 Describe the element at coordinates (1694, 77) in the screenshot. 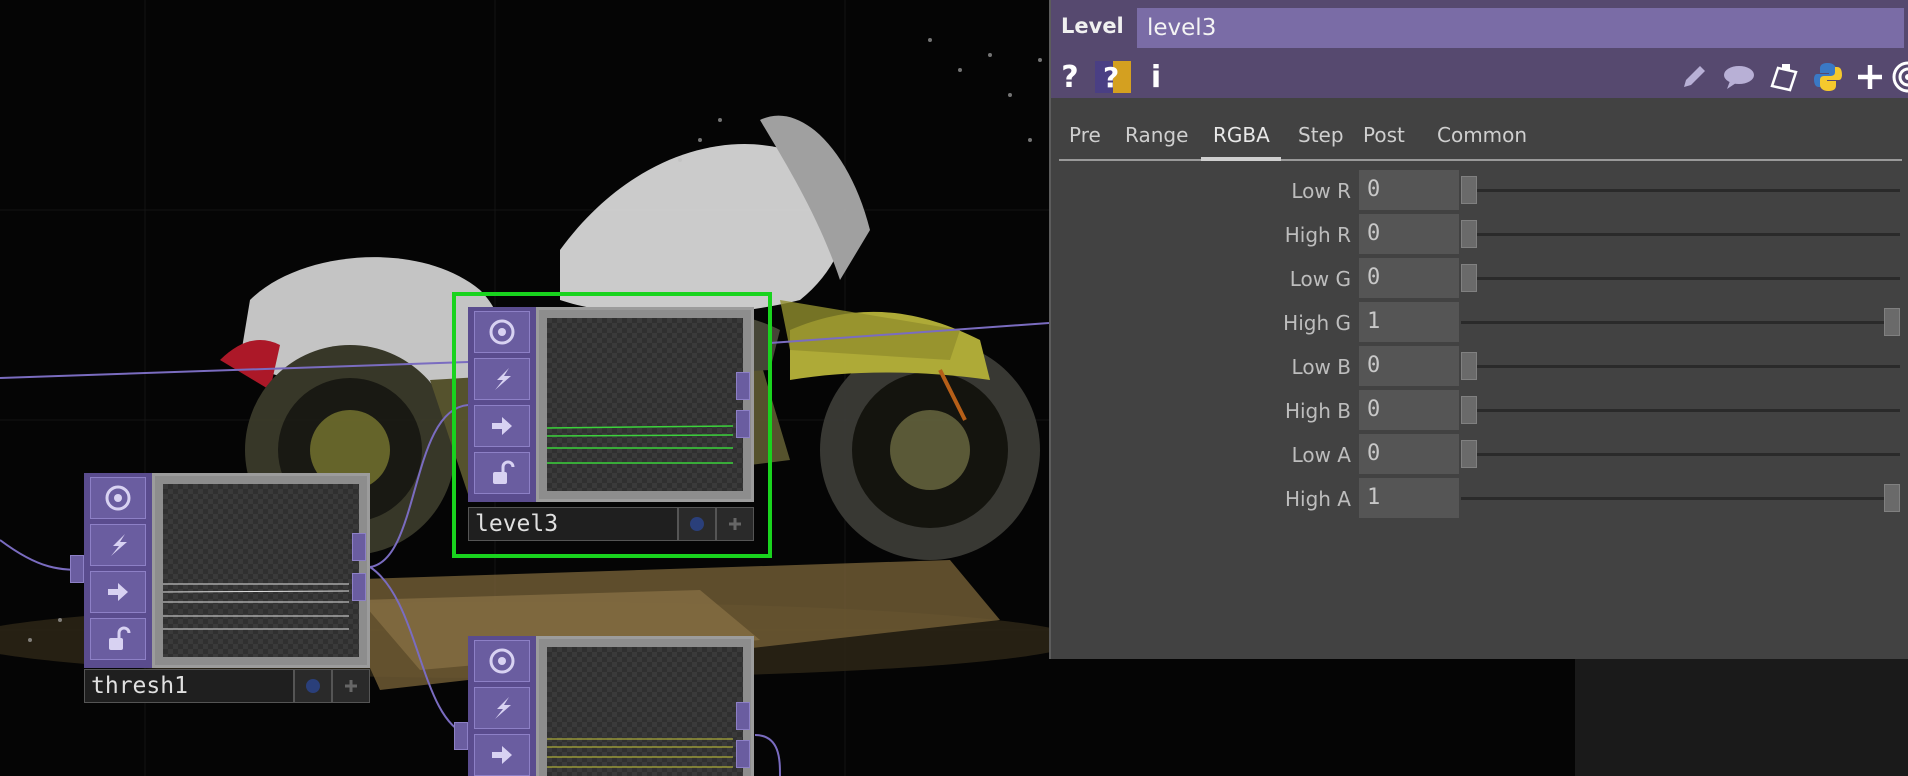

I see `pencil-icon` at that location.